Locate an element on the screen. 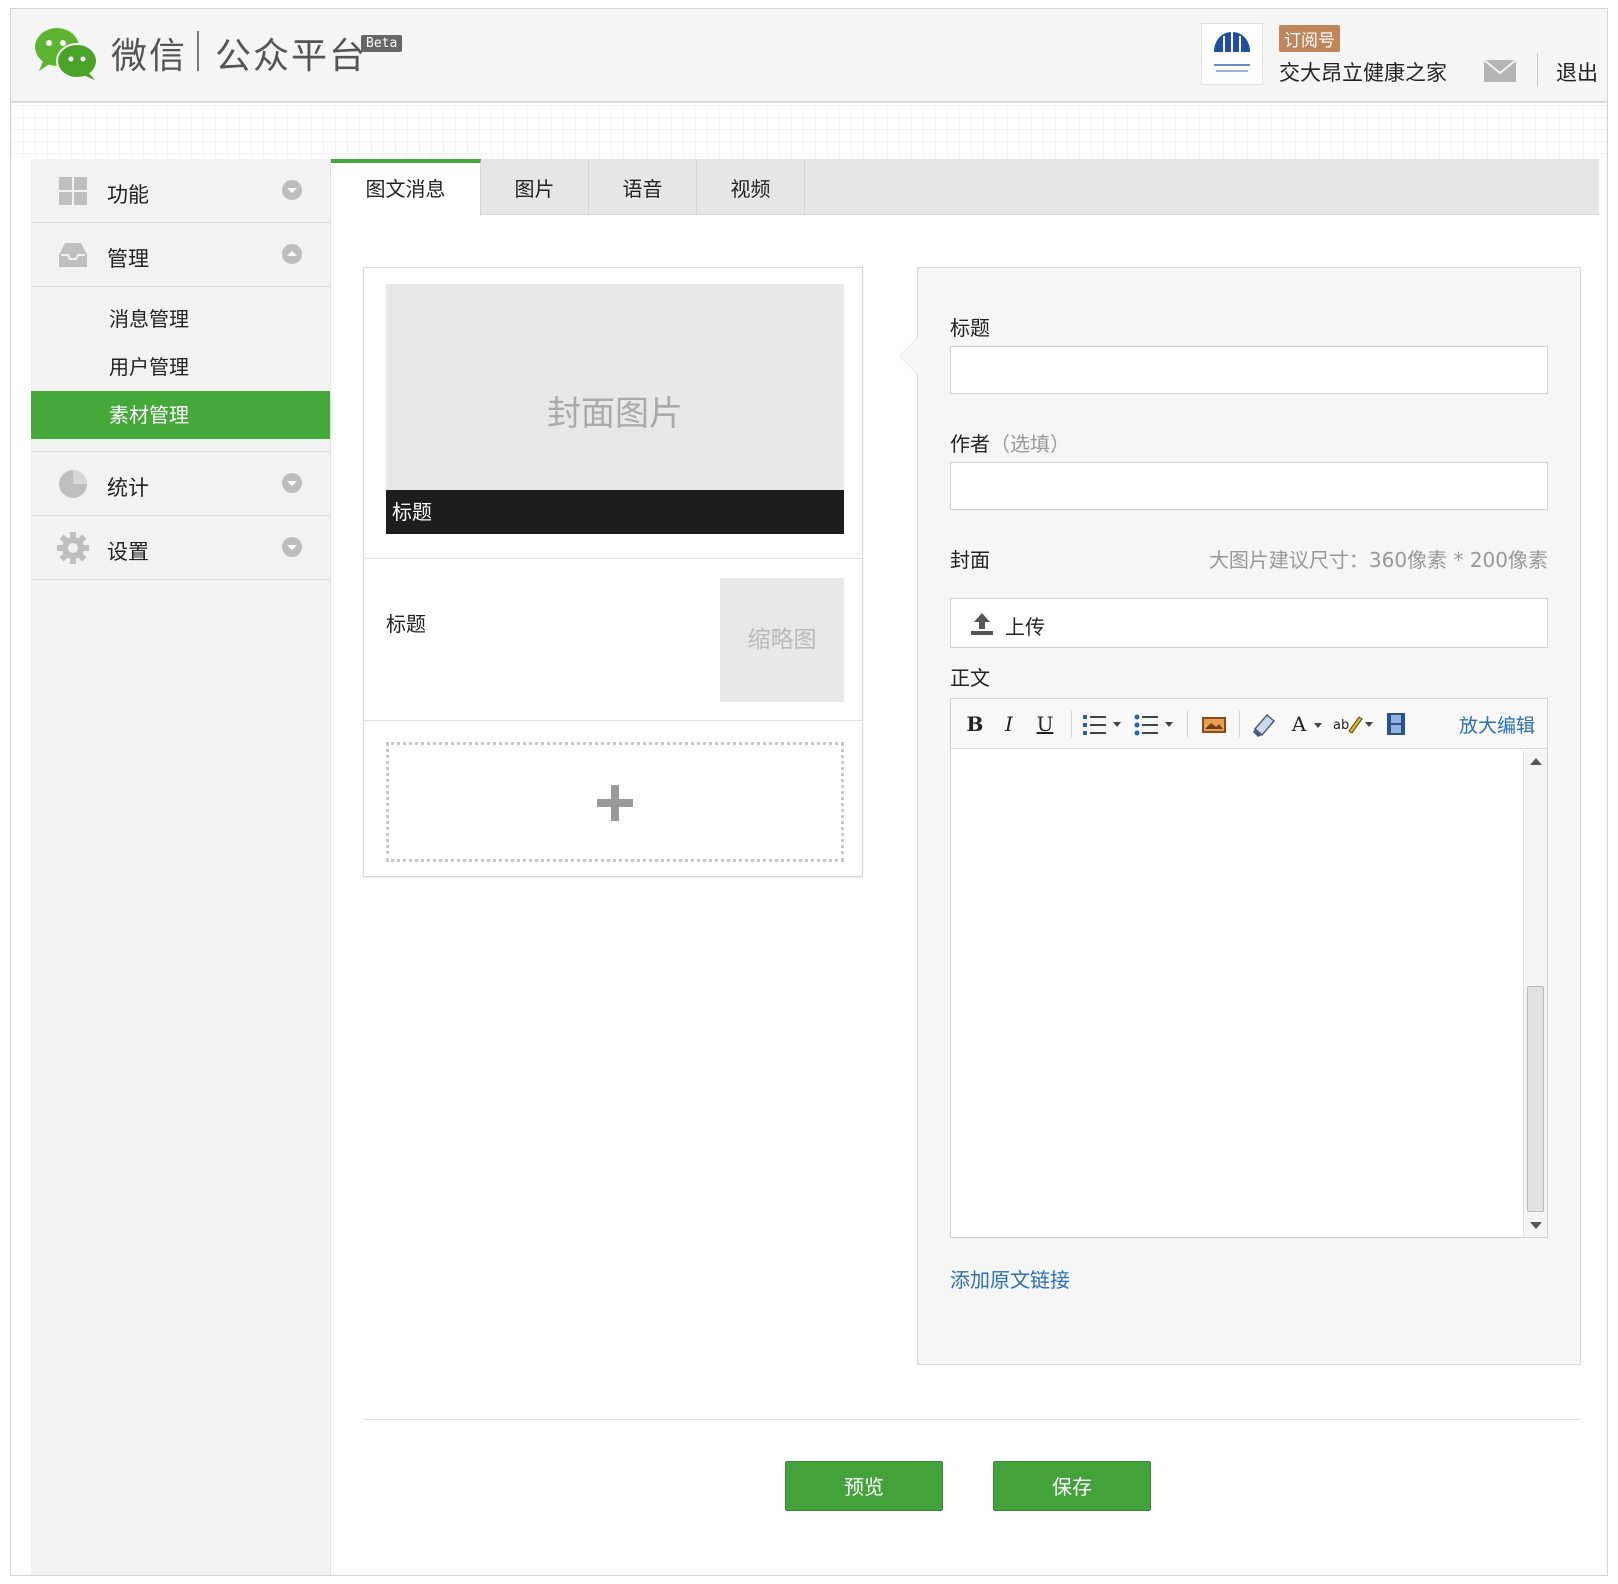  upload-button: 上传 is located at coordinates (1249, 623).